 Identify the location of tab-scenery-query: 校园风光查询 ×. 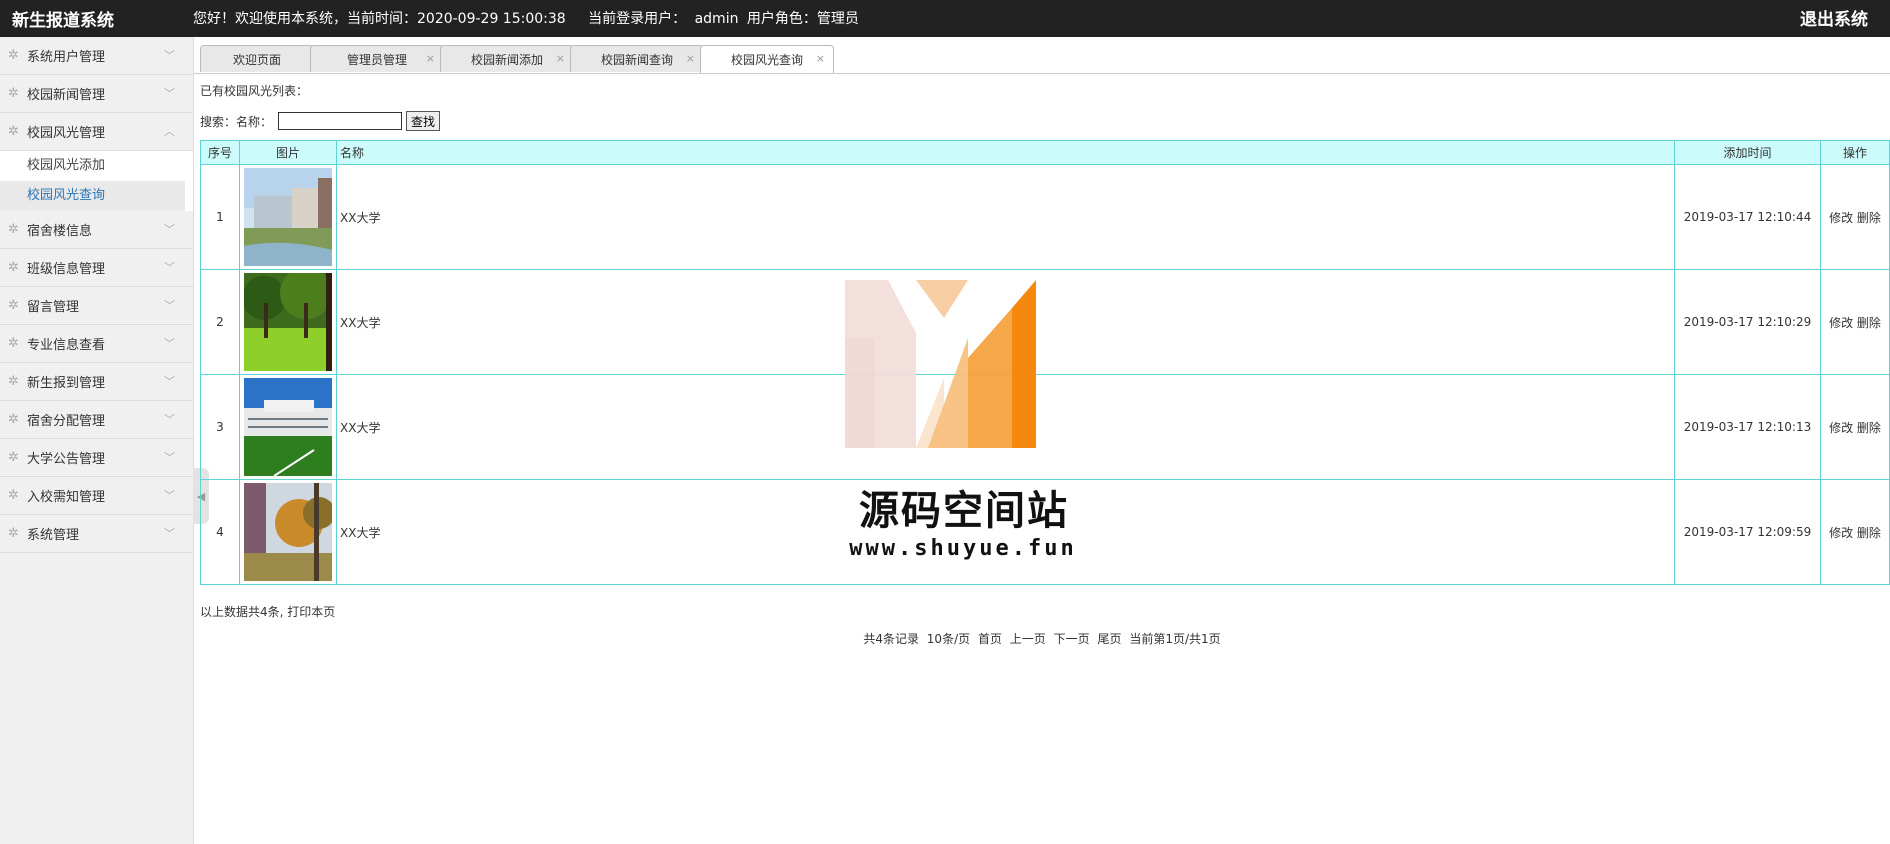
(767, 59).